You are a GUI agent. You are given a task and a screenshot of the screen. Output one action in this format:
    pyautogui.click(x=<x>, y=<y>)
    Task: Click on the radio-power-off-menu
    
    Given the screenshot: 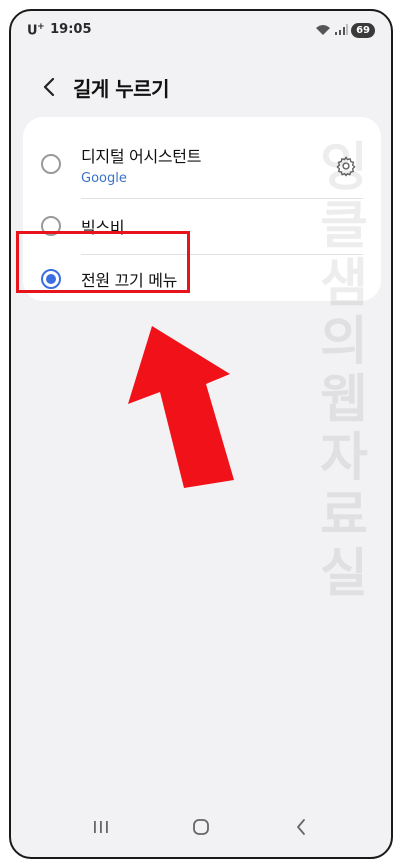 What is the action you would take?
    pyautogui.click(x=51, y=279)
    